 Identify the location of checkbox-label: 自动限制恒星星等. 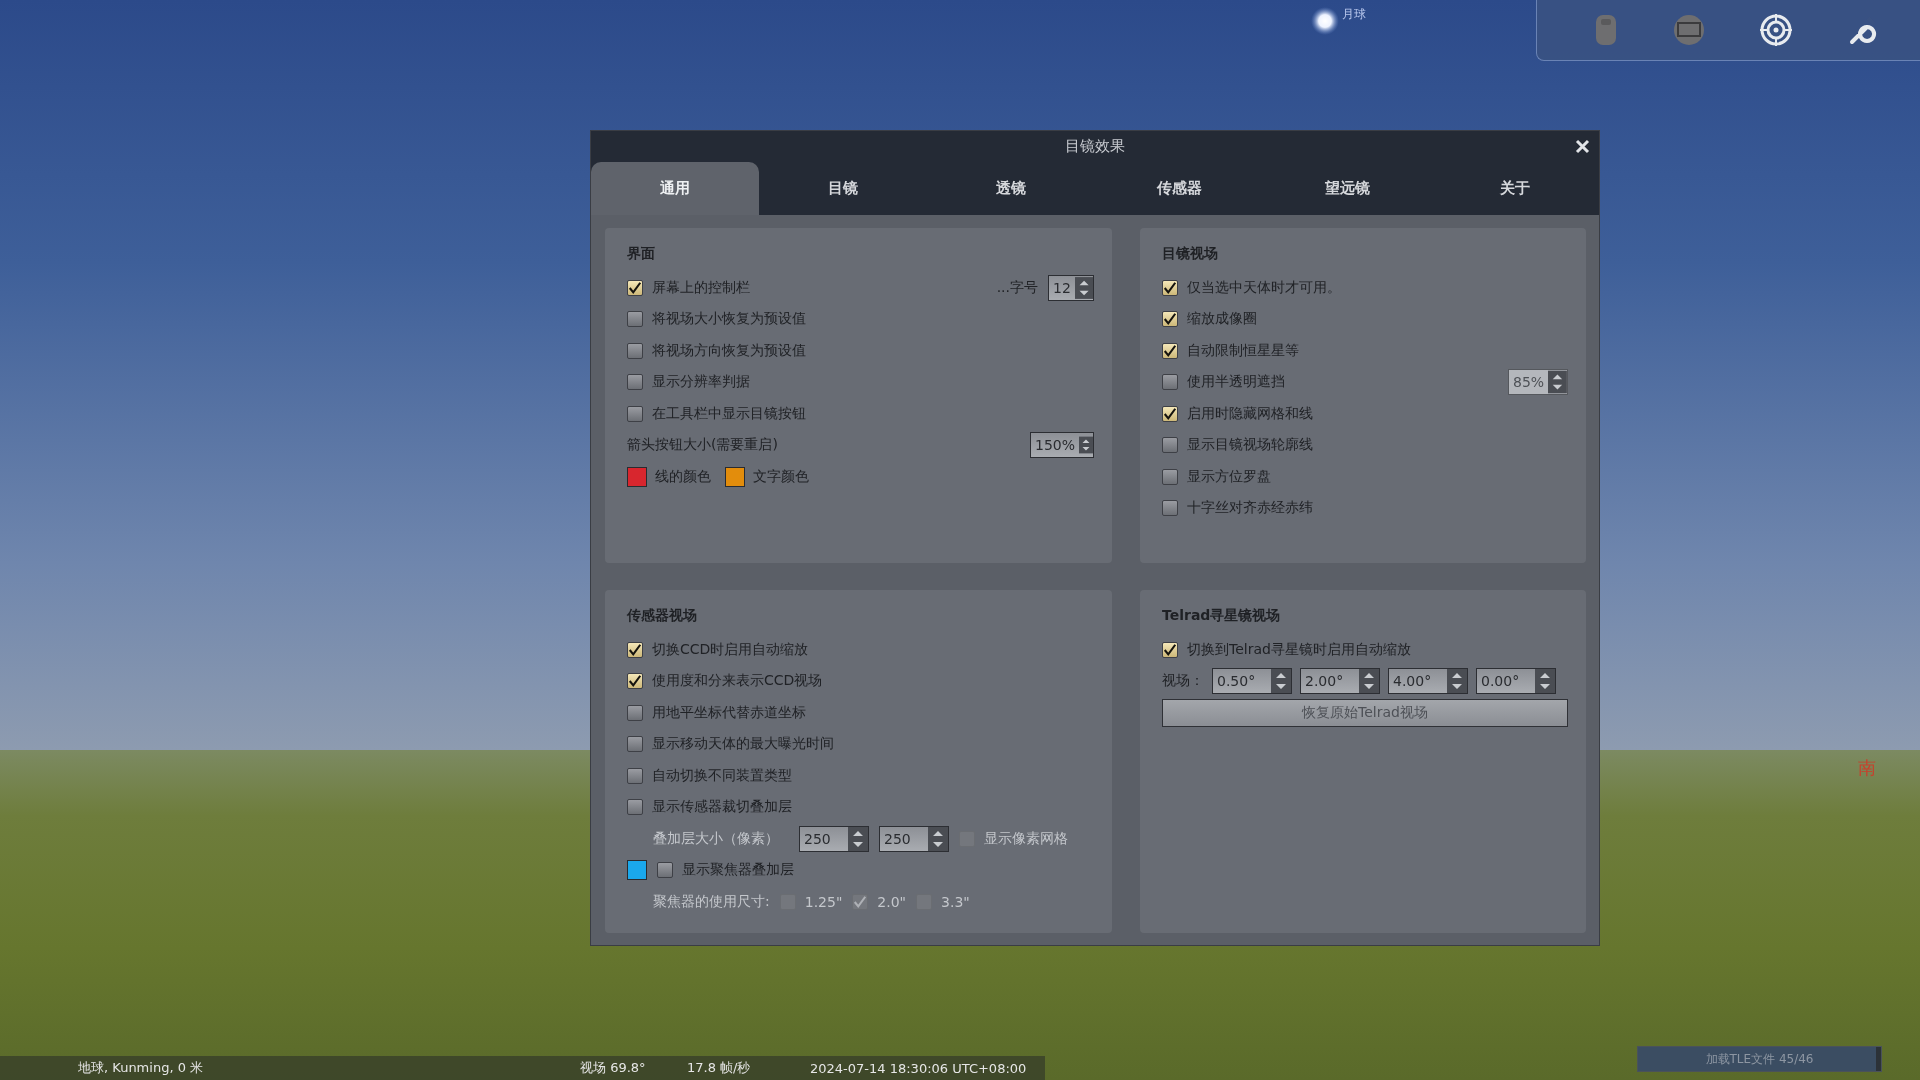
(1243, 350).